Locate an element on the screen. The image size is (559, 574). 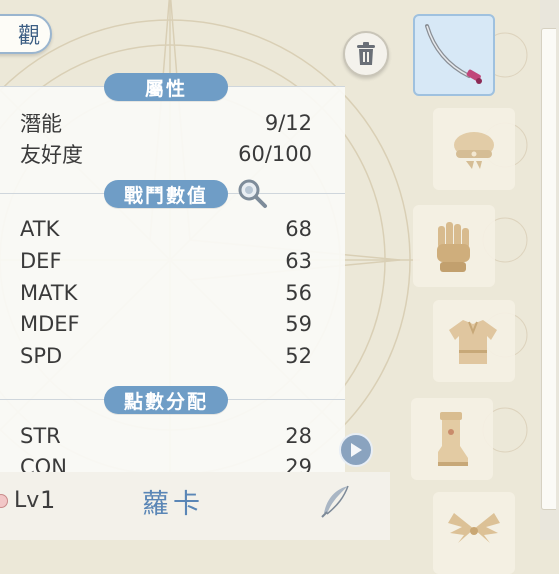
stat-row-con: CON 29 is located at coordinates (166, 462).